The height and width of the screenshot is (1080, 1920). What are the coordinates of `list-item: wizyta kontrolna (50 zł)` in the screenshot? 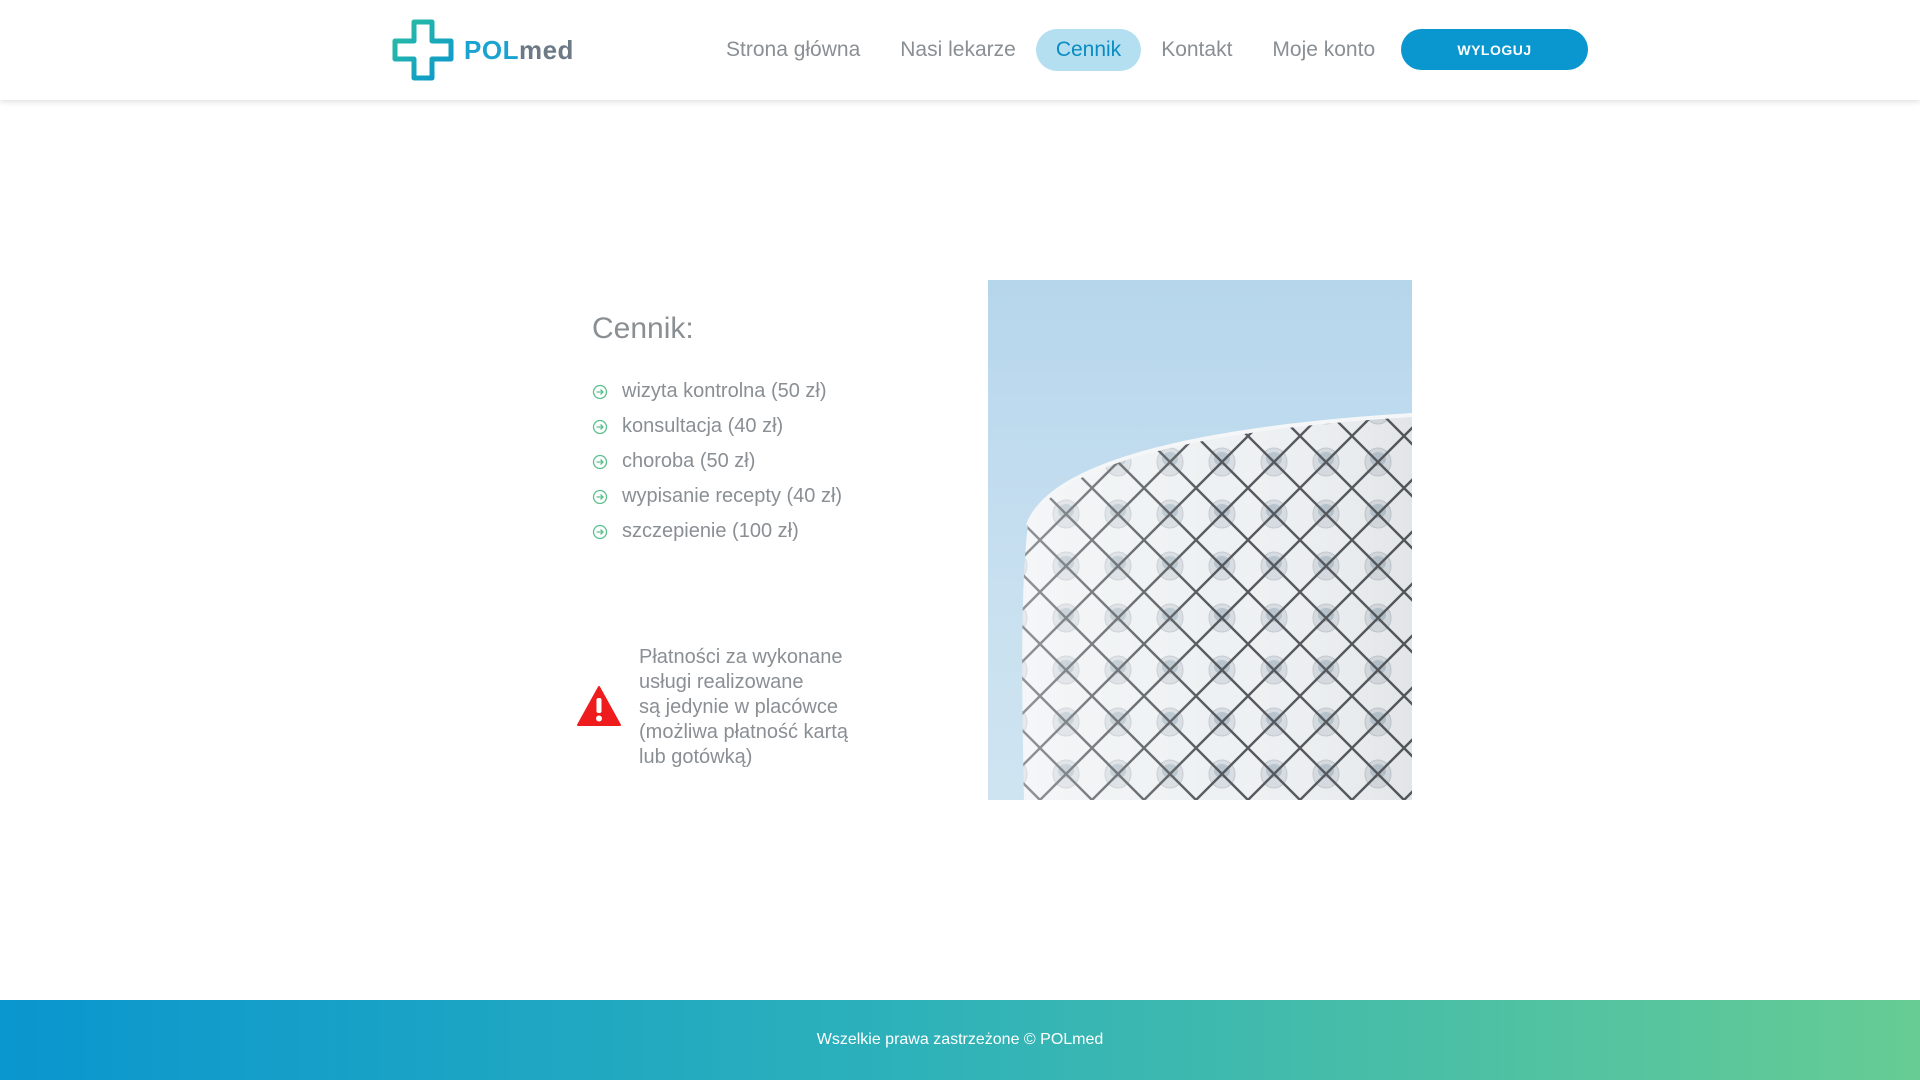 It's located at (717, 391).